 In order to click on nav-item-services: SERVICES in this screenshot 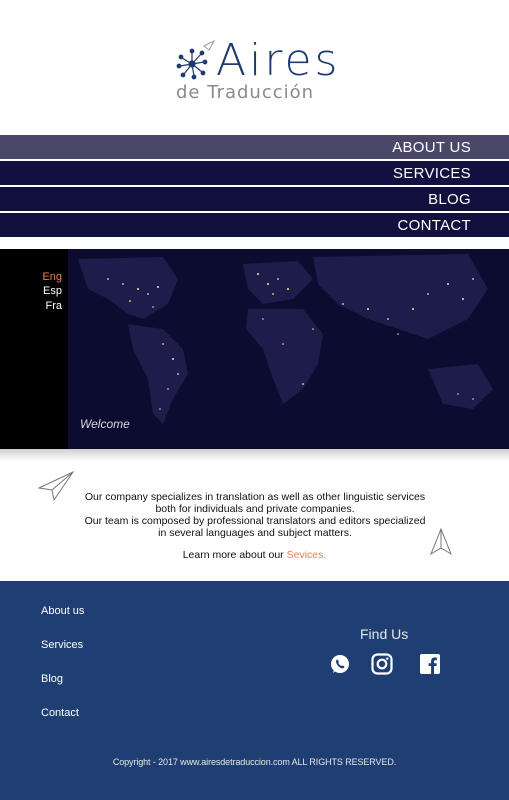, I will do `click(254, 173)`.